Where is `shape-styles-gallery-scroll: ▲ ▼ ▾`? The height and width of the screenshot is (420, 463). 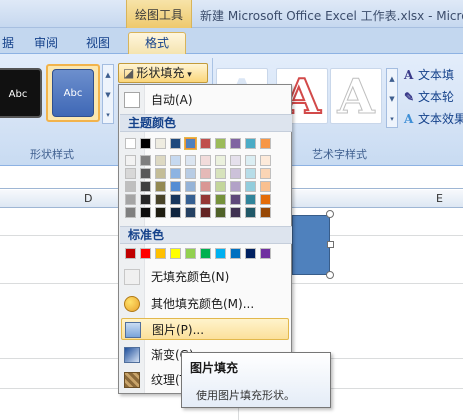
shape-styles-gallery-scroll: ▲ ▼ ▾ is located at coordinates (108, 94).